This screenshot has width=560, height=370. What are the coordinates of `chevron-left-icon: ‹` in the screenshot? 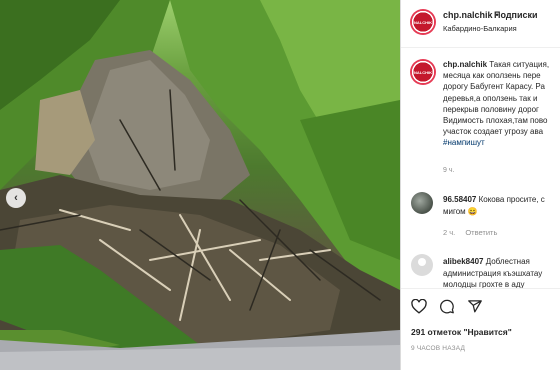 It's located at (16, 198).